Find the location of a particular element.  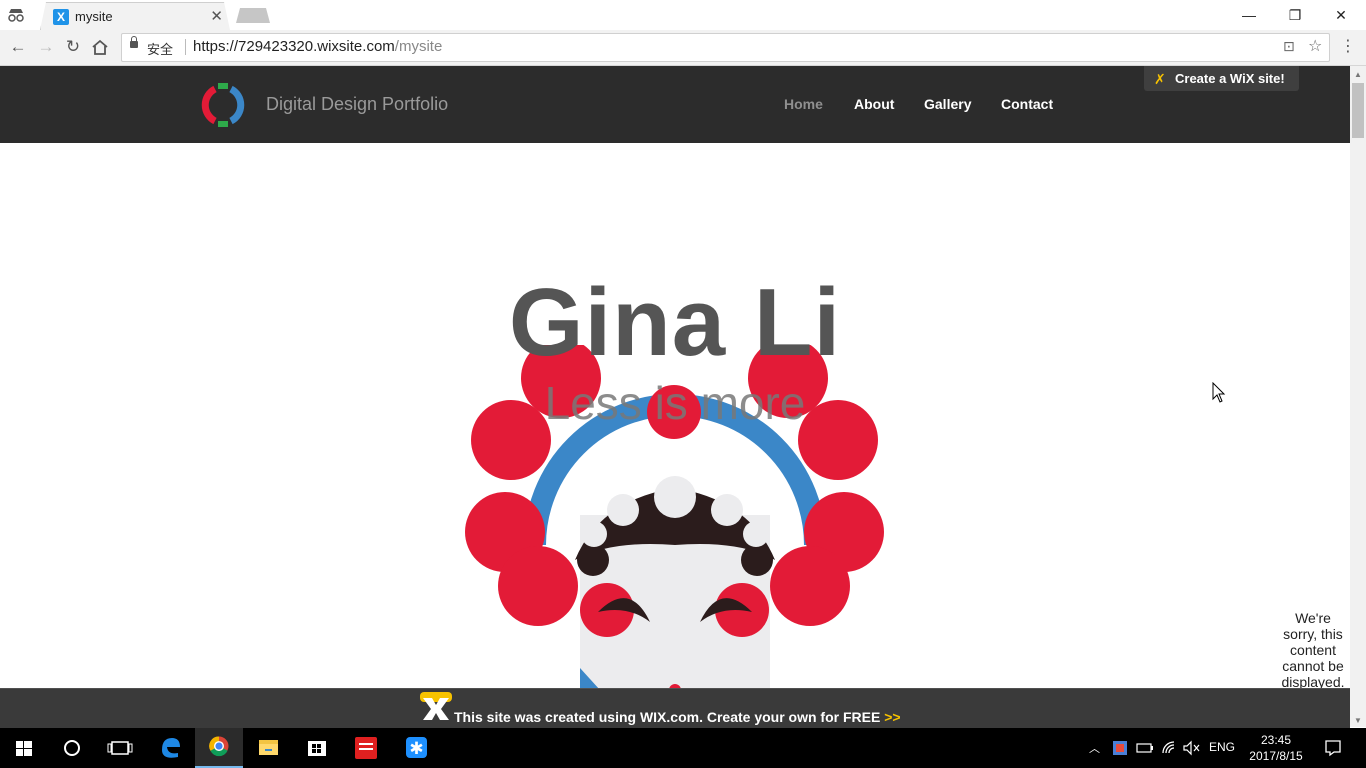

window-close-button: ✕ is located at coordinates (1341, 15).